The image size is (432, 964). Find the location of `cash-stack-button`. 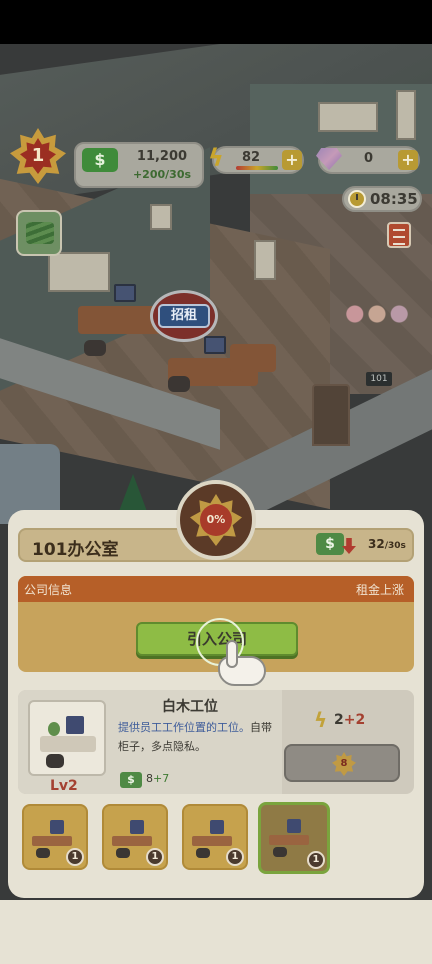

cash-stack-button is located at coordinates (39, 233).